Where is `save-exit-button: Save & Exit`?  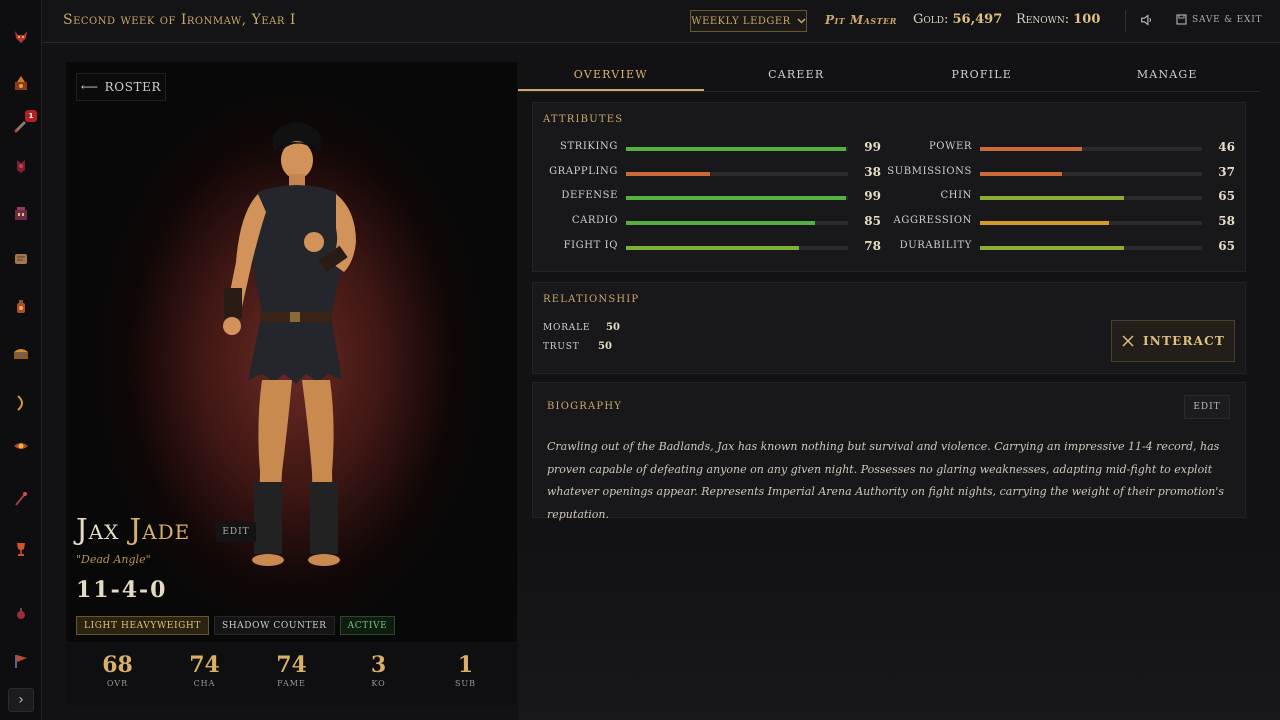
save-exit-button: Save & Exit is located at coordinates (1219, 19).